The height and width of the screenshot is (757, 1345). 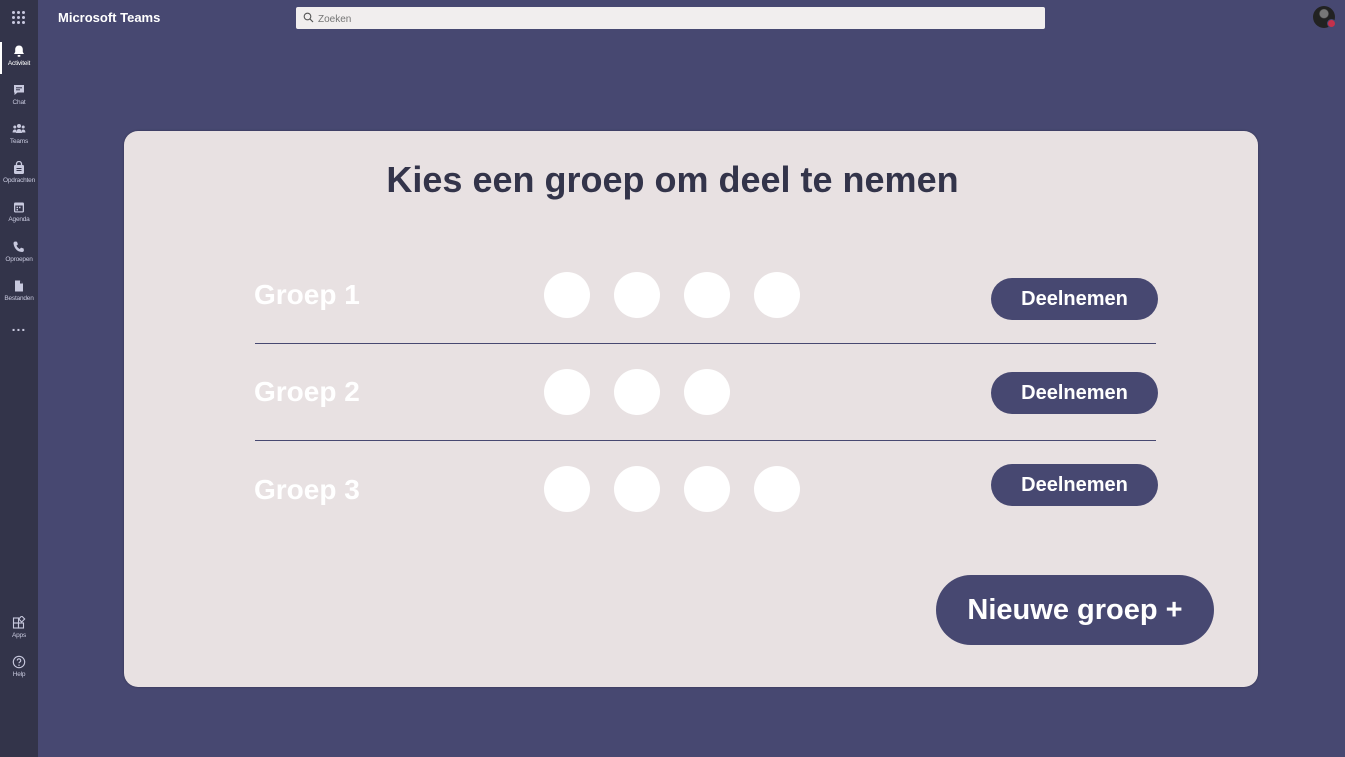 I want to click on new-group-button: Nieuwe groep +, so click(x=1075, y=610).